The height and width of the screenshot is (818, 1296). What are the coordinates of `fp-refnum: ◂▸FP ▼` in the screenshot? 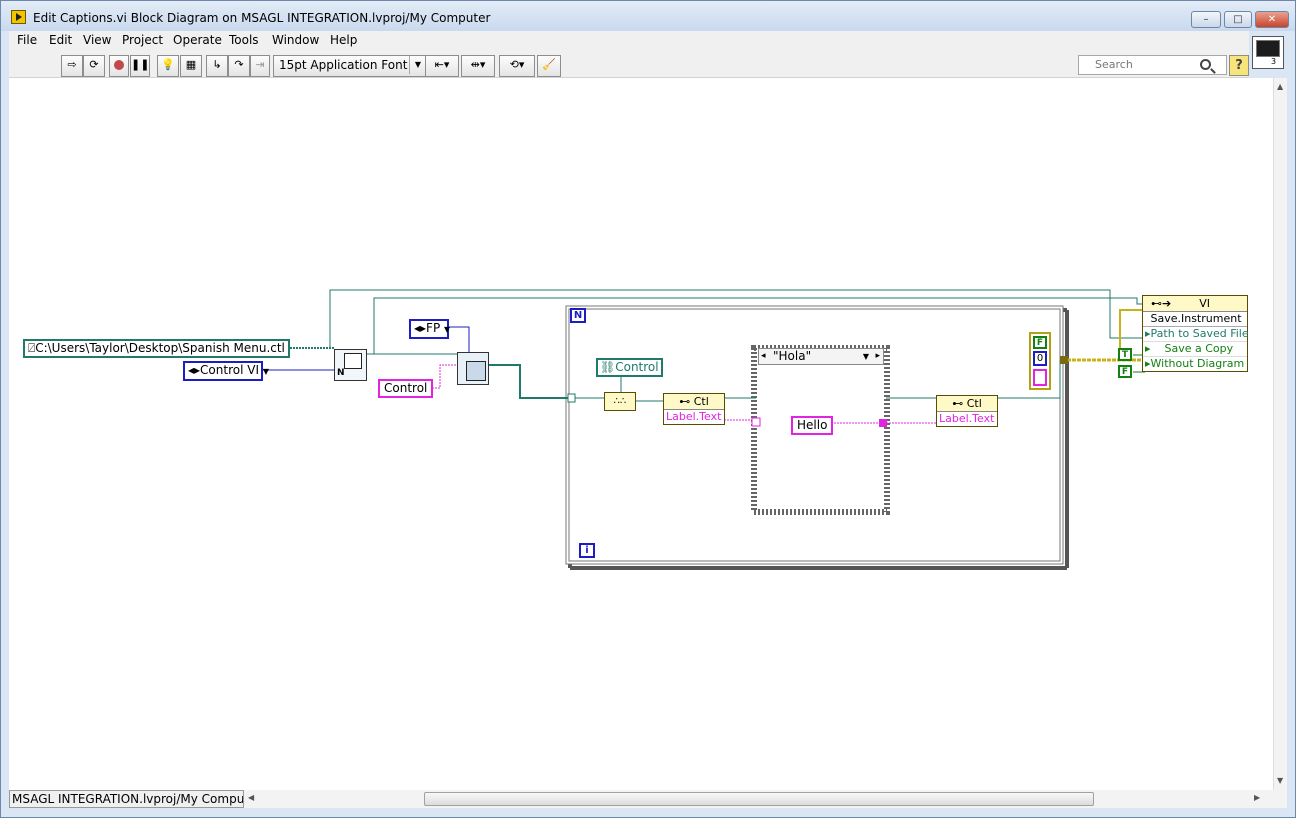 It's located at (430, 329).